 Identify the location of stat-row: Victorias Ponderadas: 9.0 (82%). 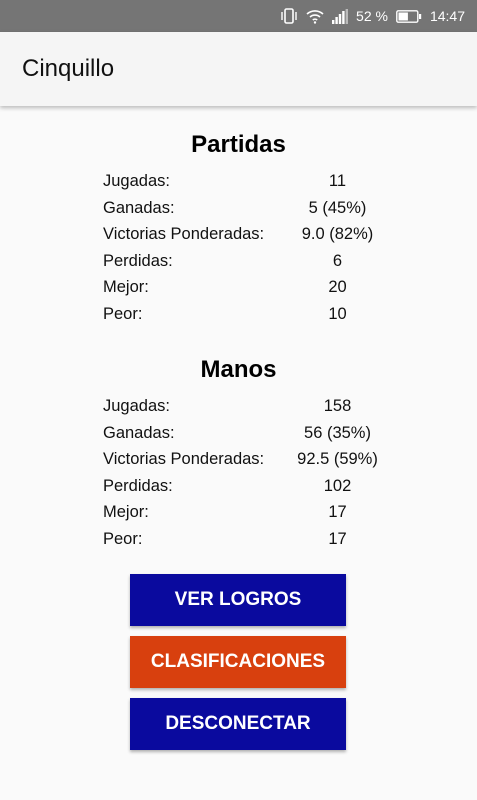
(253, 234).